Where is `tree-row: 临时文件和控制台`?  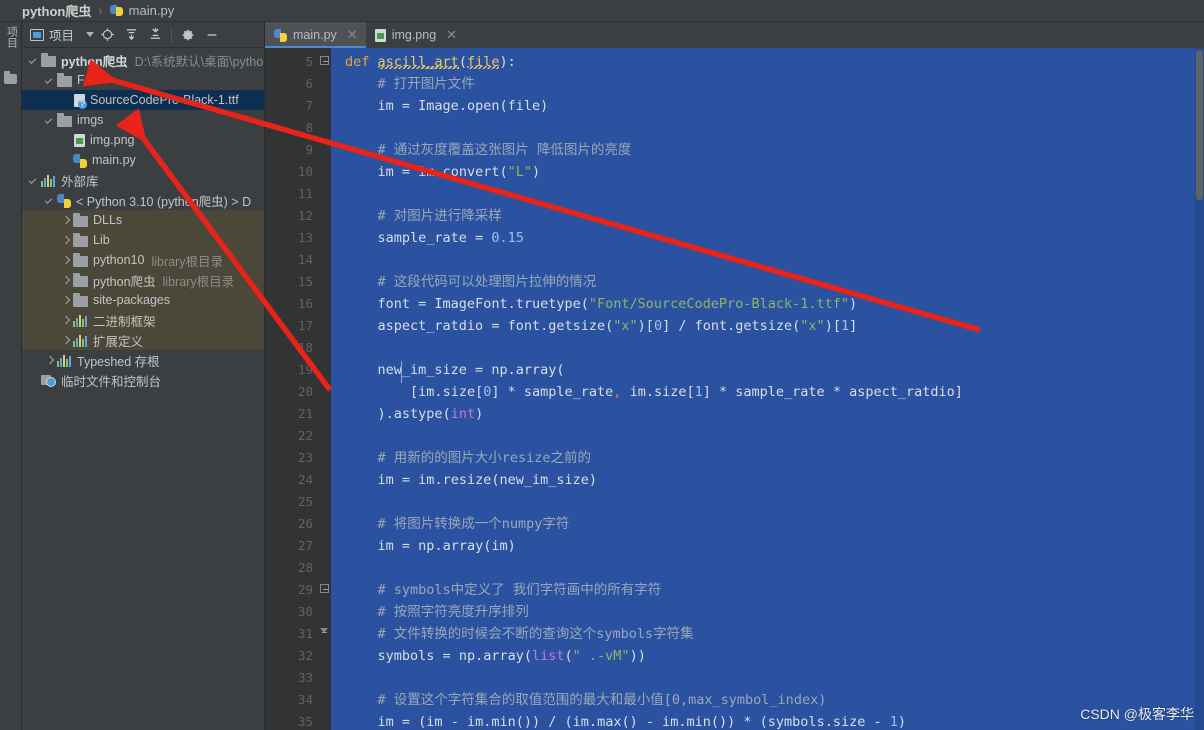 tree-row: 临时文件和控制台 is located at coordinates (143, 380).